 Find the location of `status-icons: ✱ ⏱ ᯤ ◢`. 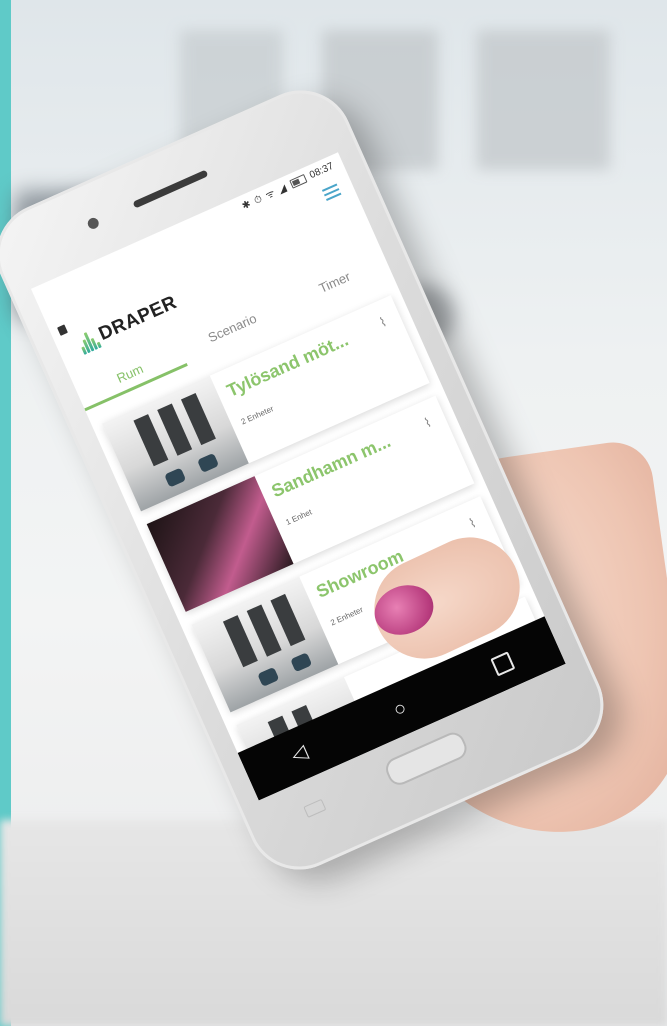

status-icons: ✱ ⏱ ᯤ ◢ is located at coordinates (265, 197).